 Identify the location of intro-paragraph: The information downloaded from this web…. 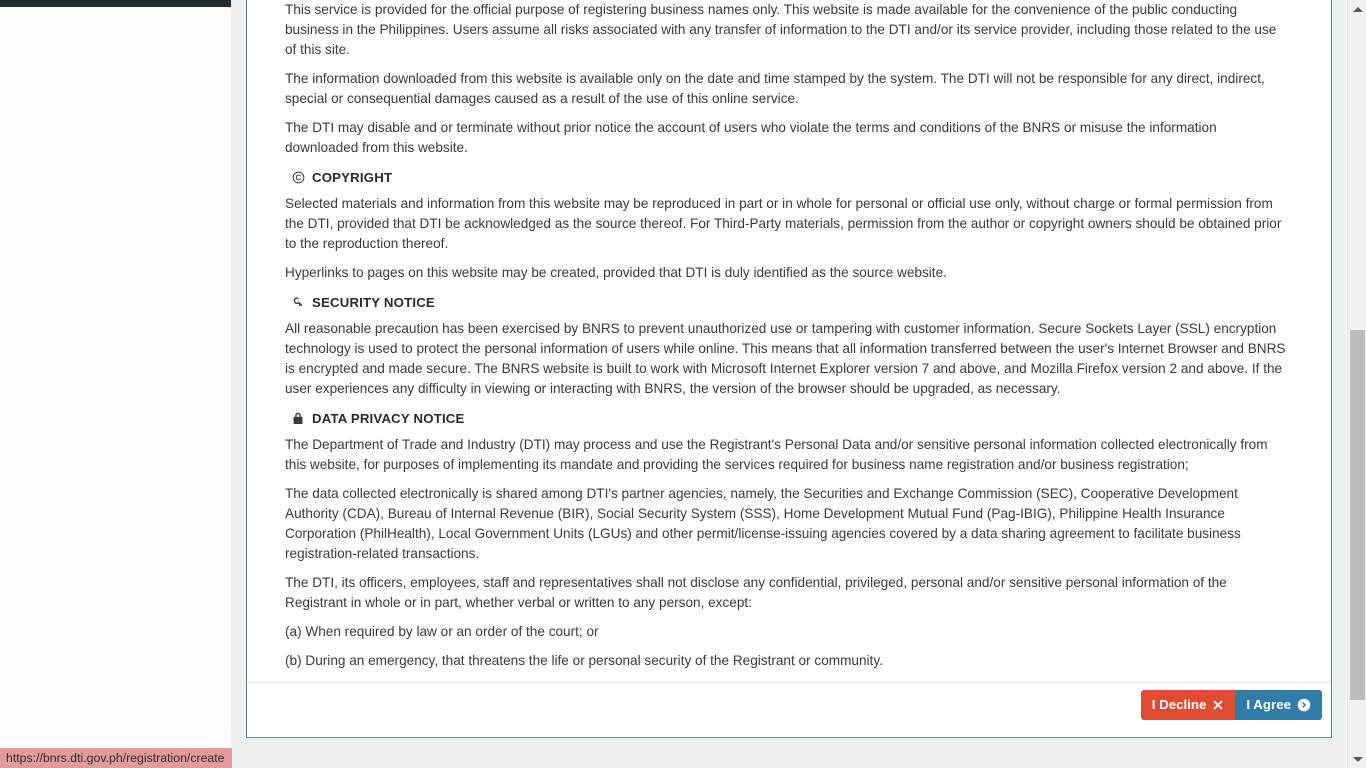
(775, 88).